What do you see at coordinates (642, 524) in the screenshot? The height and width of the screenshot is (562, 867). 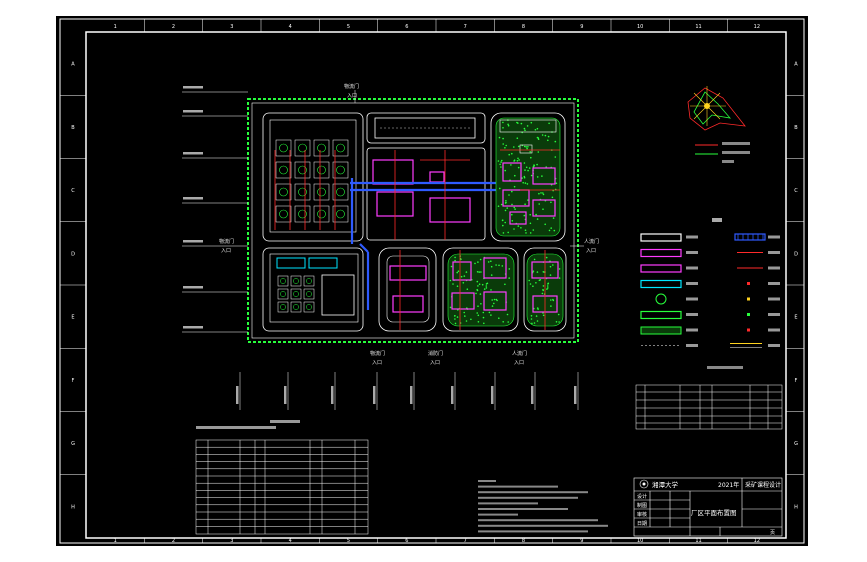 I see `title-row-date: 日期` at bounding box center [642, 524].